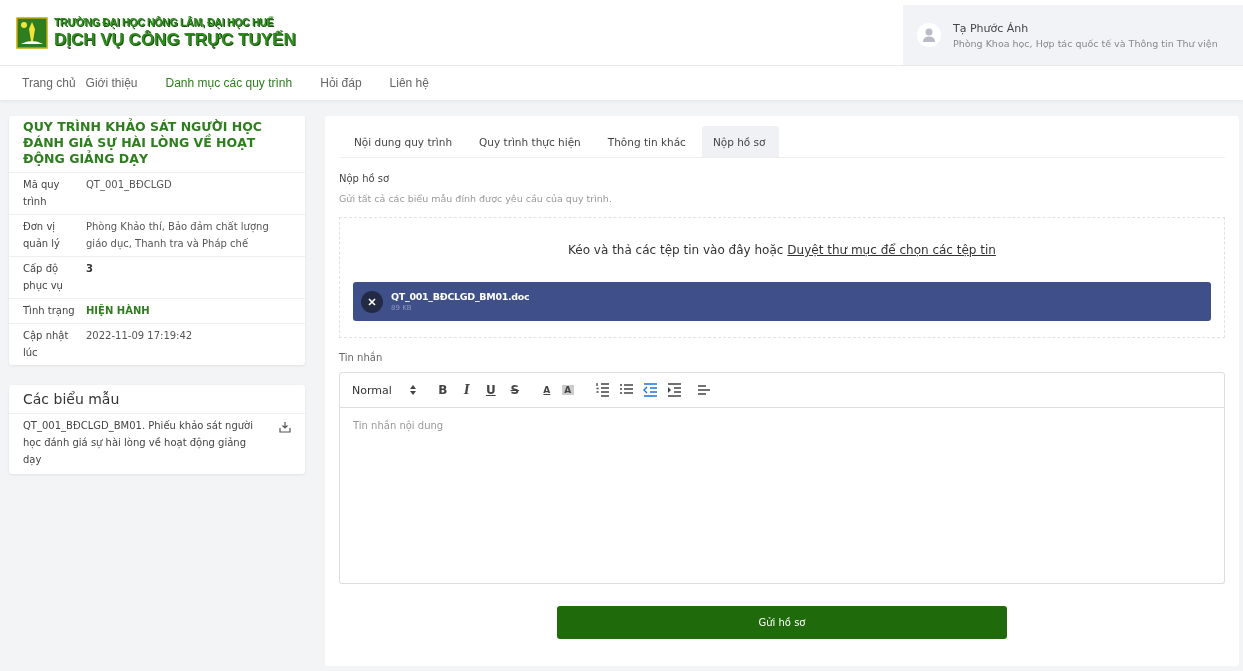  Describe the element at coordinates (46, 344) in the screenshot. I see `field-label: Cập nhật lúc` at that location.